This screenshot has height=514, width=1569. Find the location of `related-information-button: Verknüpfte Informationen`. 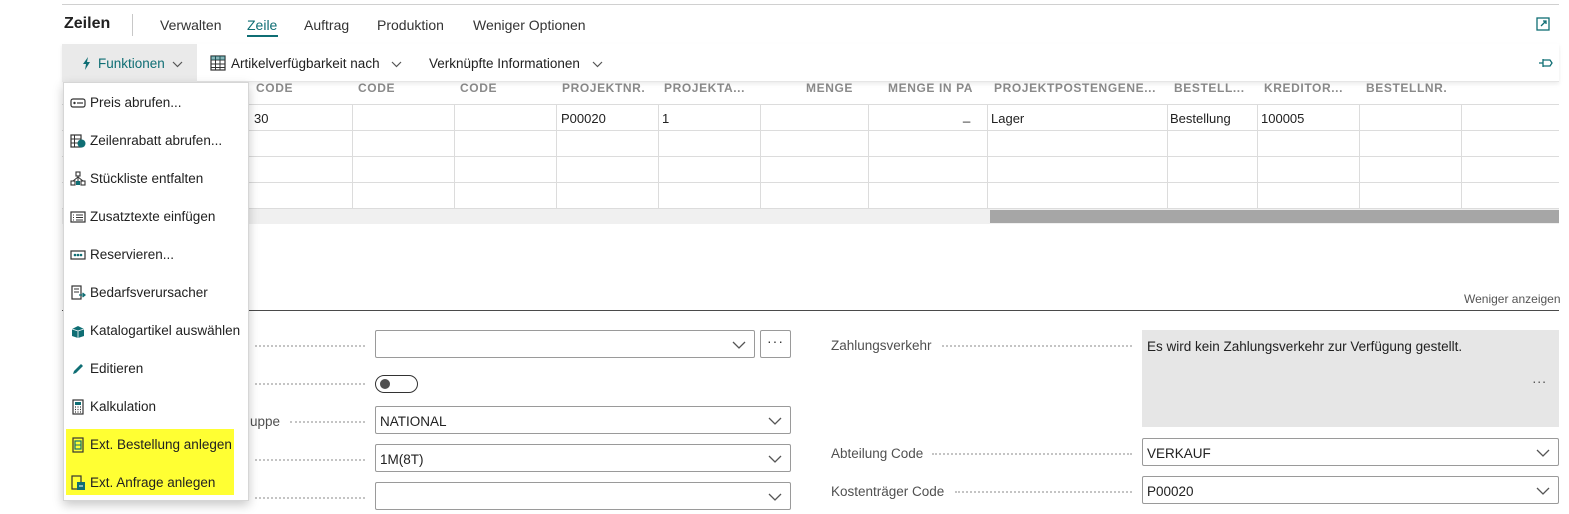

related-information-button: Verknüpfte Informationen is located at coordinates (519, 63).